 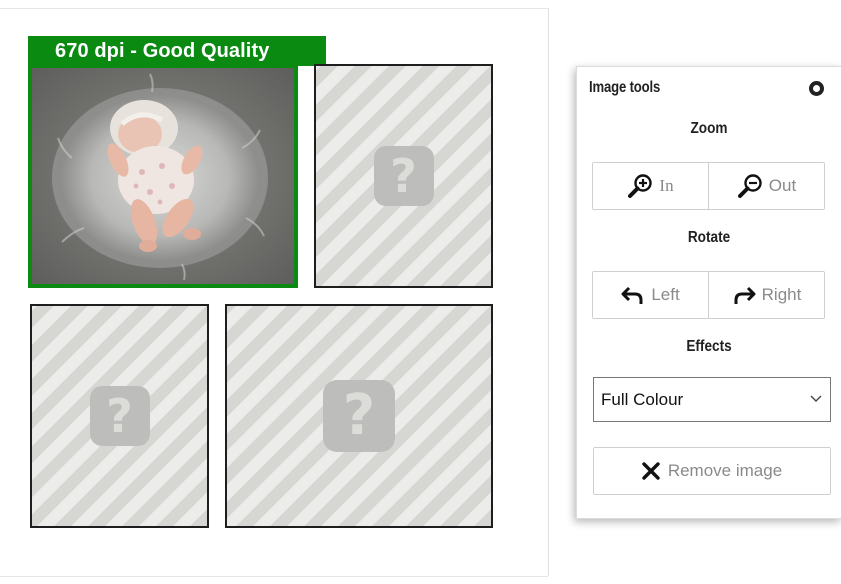 I want to click on zoom-out-icon, so click(x=749, y=186).